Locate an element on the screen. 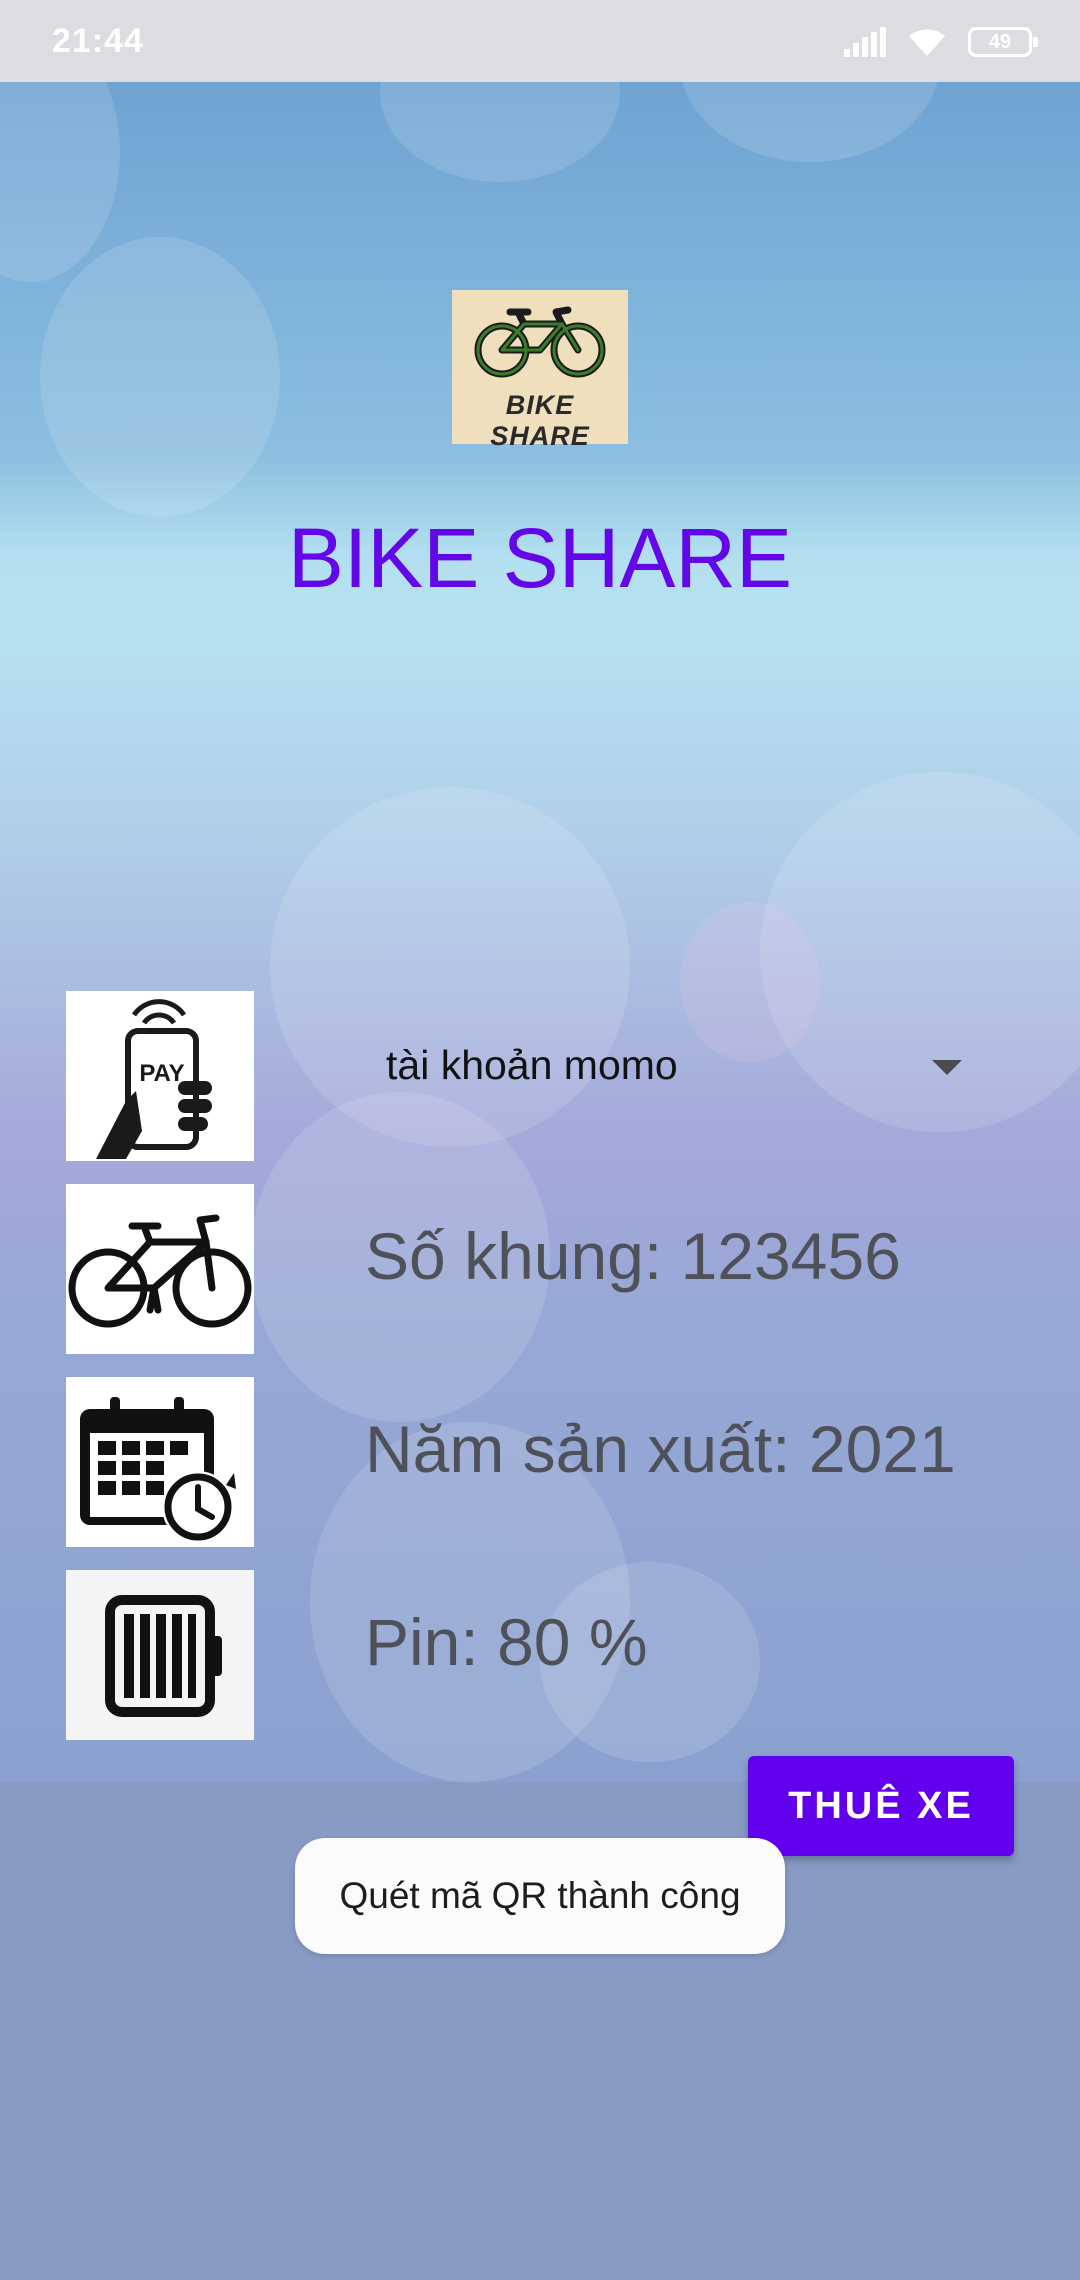  wifi-icon is located at coordinates (927, 42).